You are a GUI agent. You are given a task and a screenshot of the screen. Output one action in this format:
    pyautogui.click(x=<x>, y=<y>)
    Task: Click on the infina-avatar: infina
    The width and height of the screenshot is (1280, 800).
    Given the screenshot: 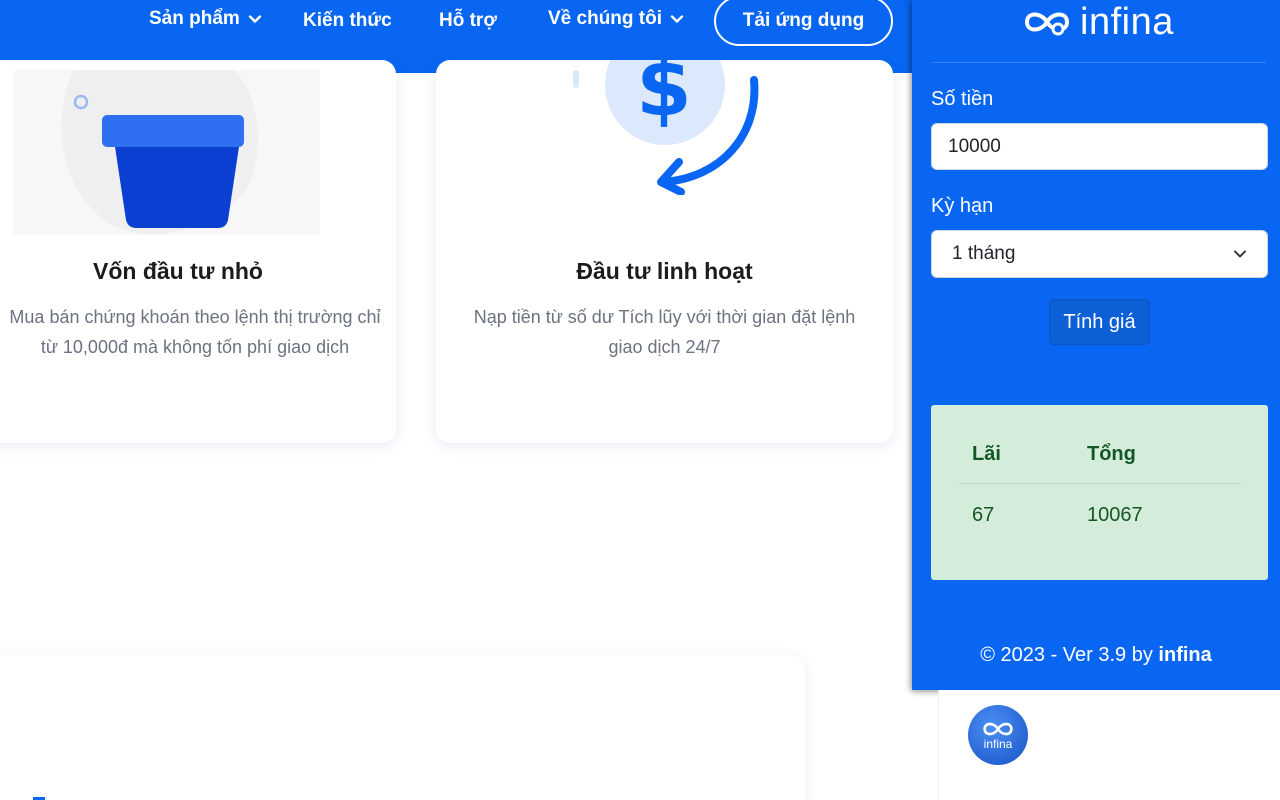 What is the action you would take?
    pyautogui.click(x=998, y=735)
    